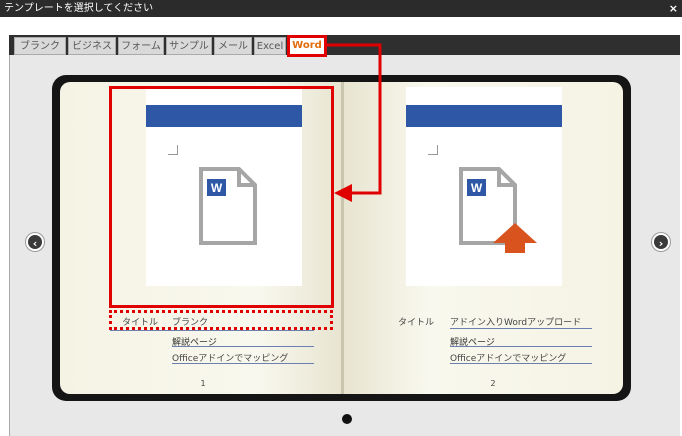 This screenshot has height=436, width=682. I want to click on page-number: 2, so click(493, 383).